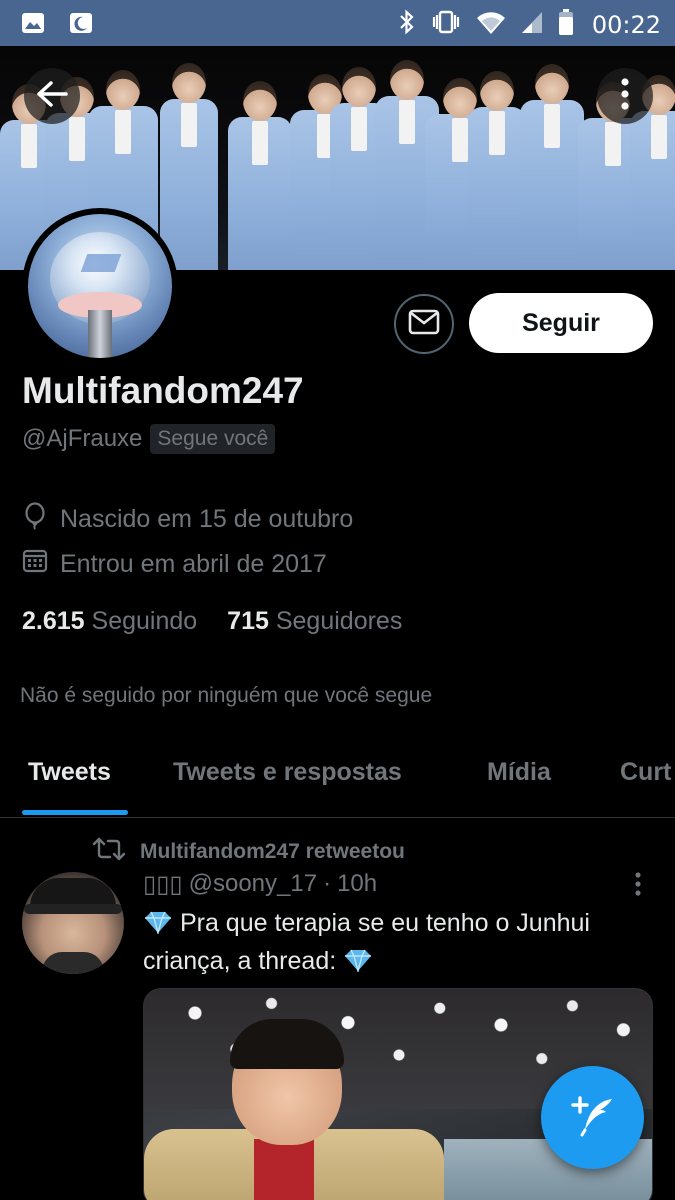  I want to click on compose-feather-icon, so click(593, 1117).